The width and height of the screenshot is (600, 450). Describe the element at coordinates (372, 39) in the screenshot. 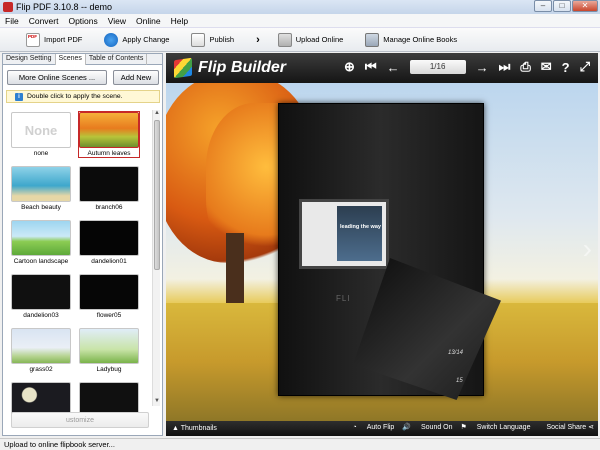

I see `manage-books-icon` at that location.